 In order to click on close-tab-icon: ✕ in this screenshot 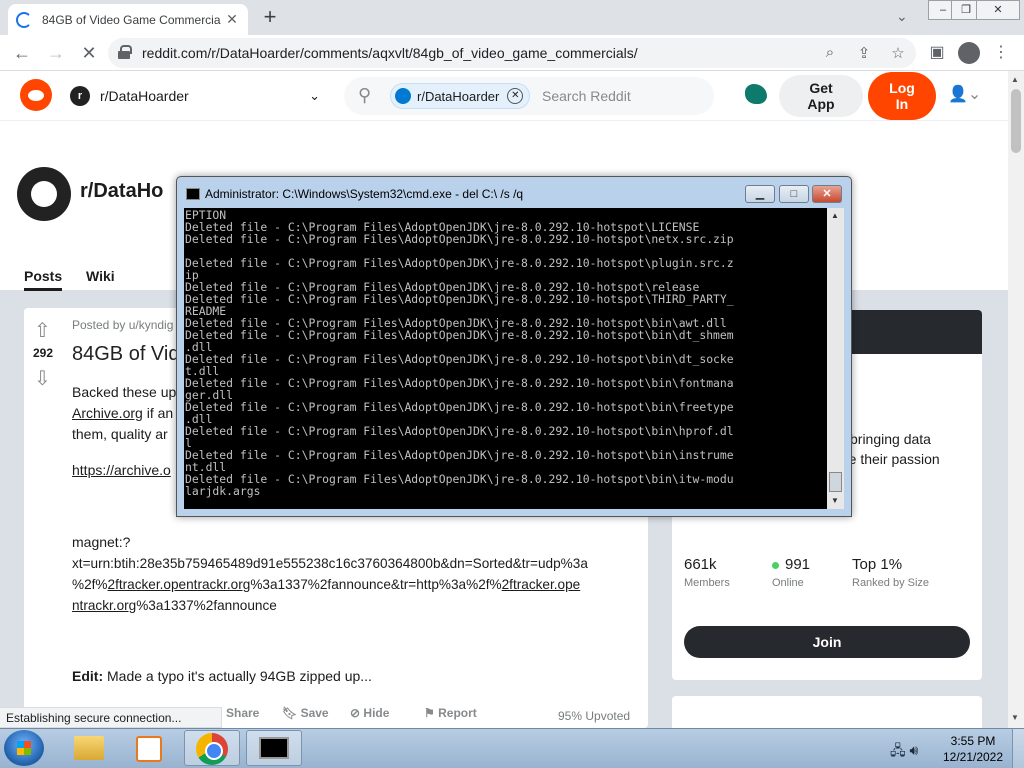, I will do `click(232, 19)`.